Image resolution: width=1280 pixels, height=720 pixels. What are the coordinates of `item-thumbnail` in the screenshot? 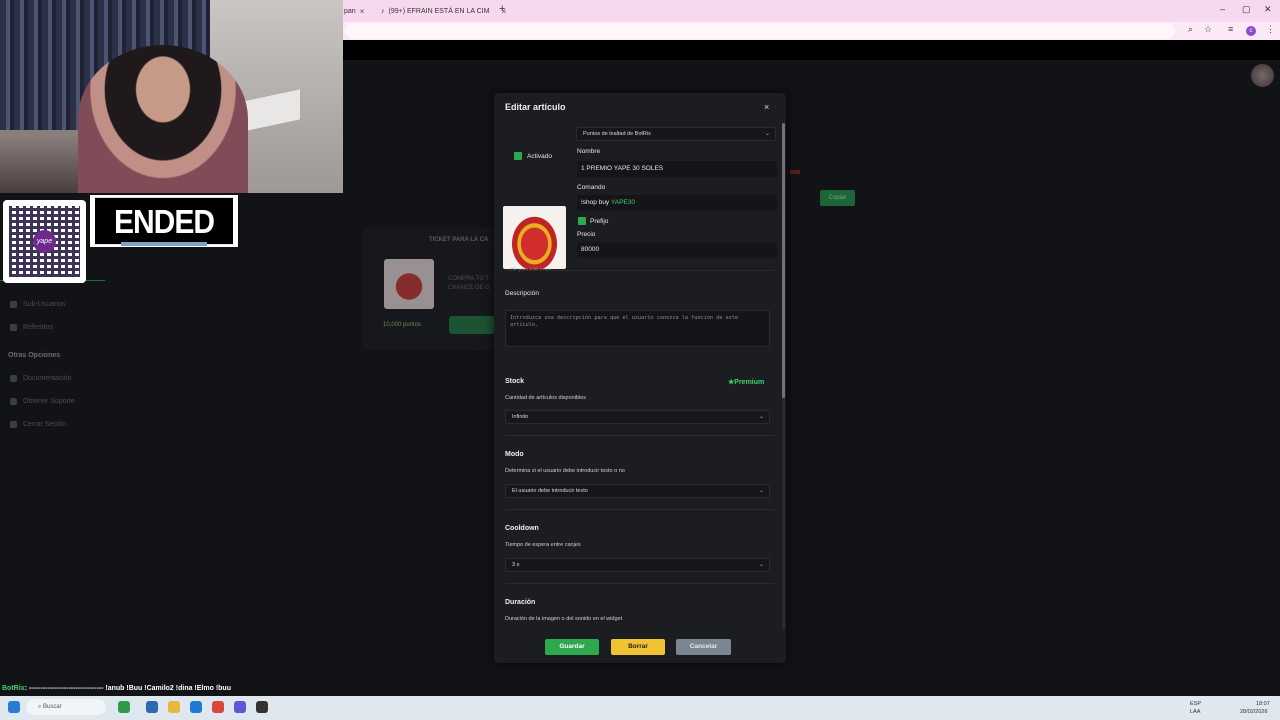 It's located at (409, 284).